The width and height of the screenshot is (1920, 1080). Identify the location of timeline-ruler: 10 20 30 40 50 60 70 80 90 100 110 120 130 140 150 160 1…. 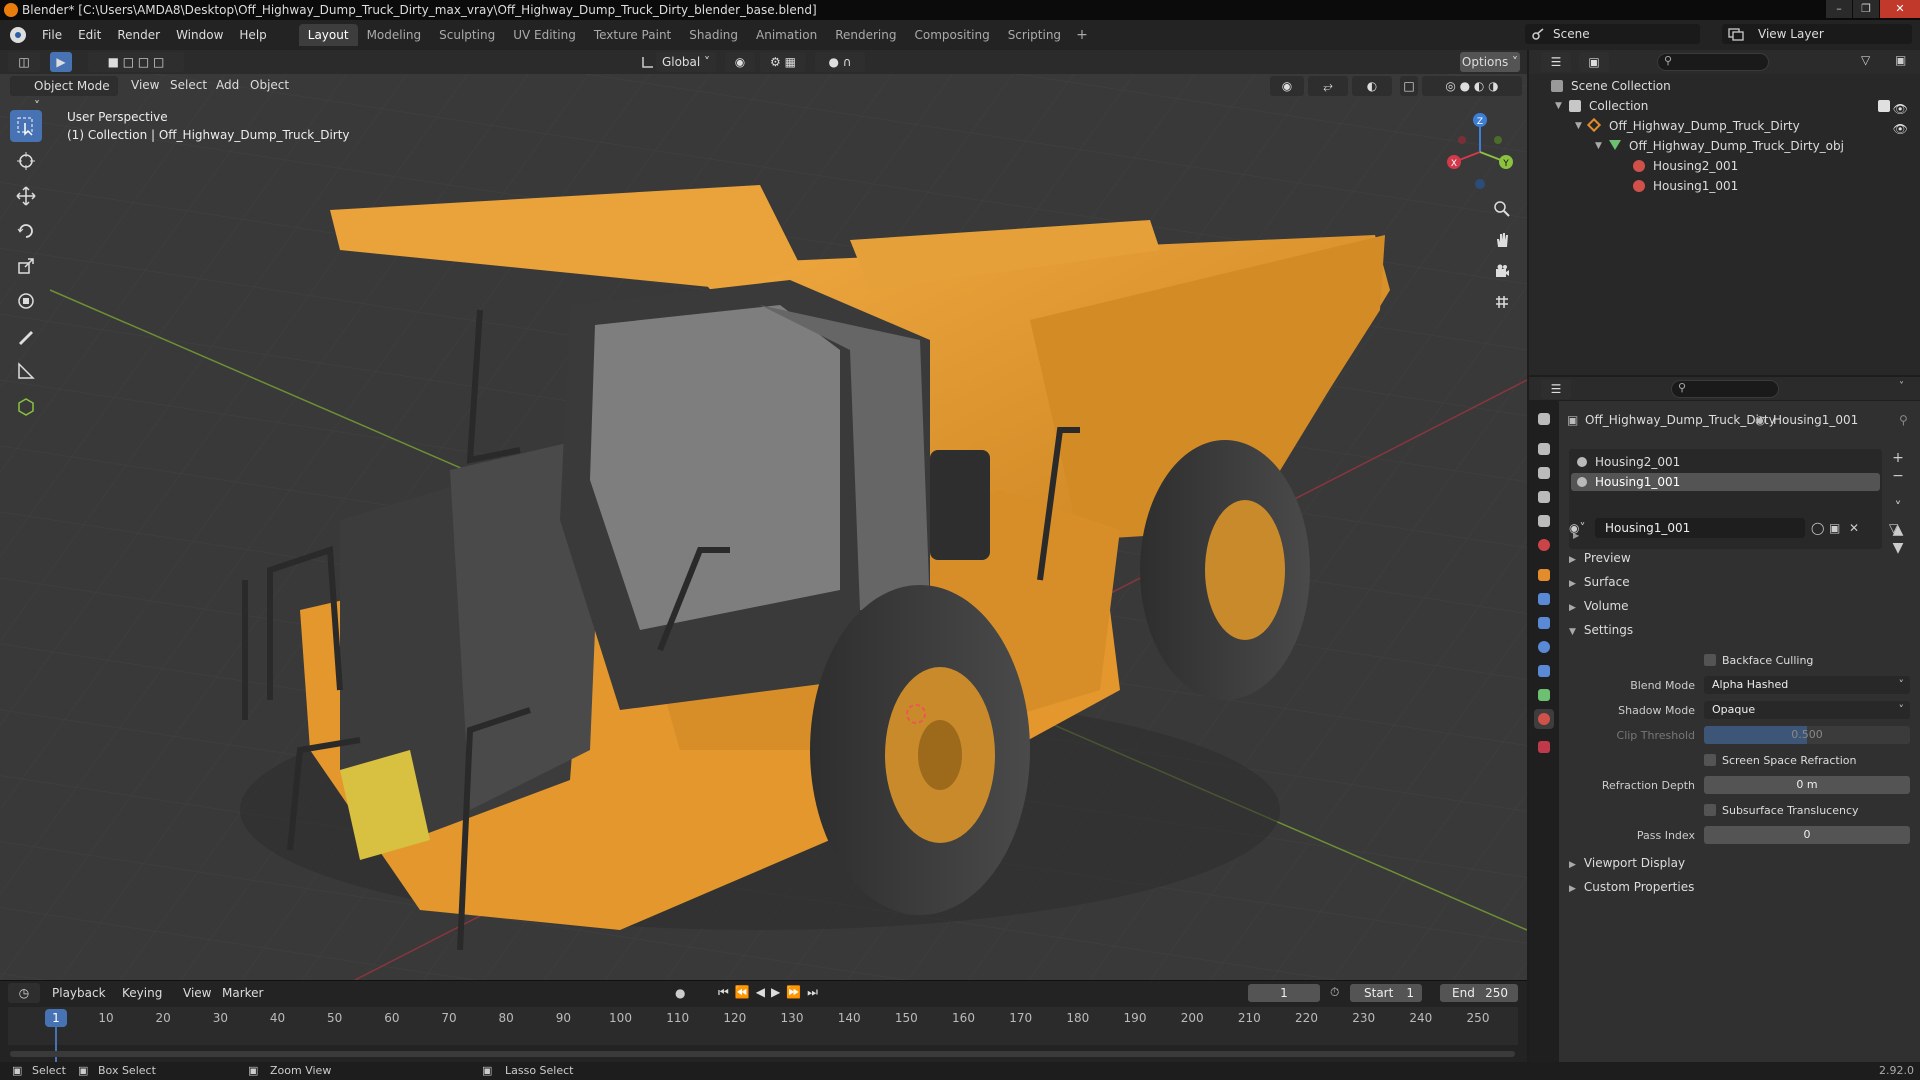
(763, 1037).